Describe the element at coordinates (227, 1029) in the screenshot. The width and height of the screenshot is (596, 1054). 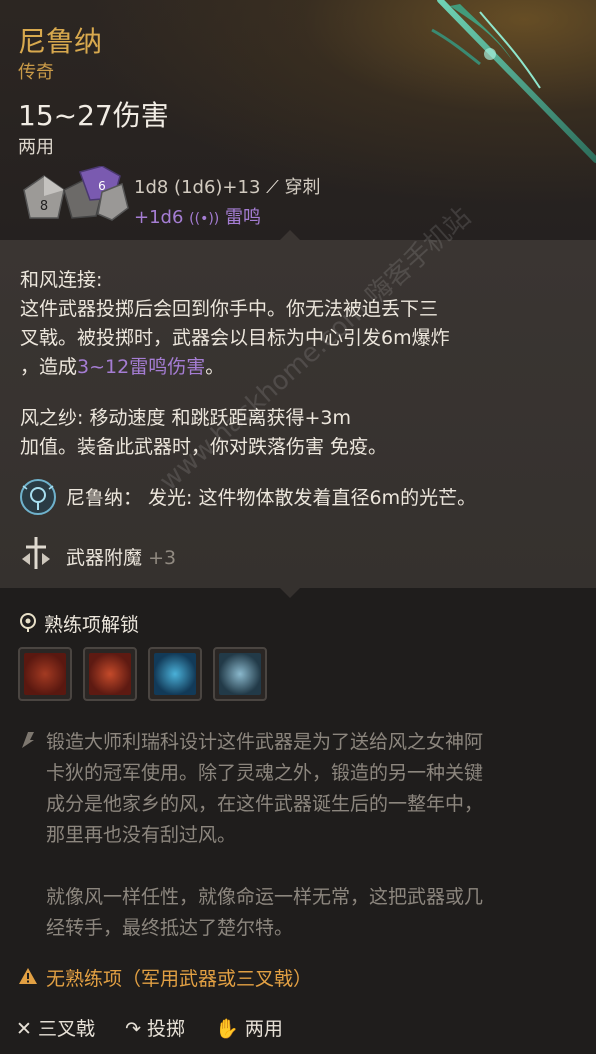
I see `versatile-icon: ✋` at that location.